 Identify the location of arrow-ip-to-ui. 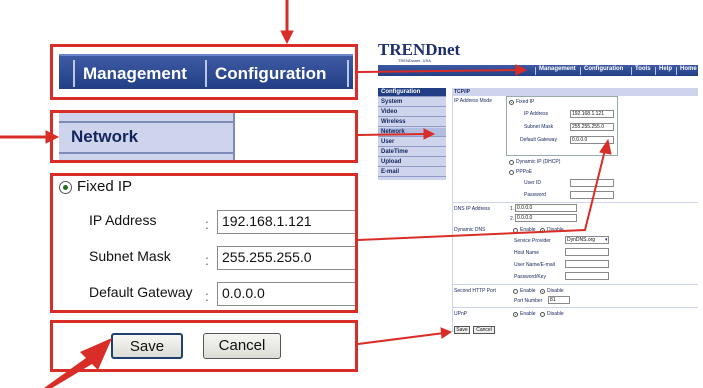
(481, 195).